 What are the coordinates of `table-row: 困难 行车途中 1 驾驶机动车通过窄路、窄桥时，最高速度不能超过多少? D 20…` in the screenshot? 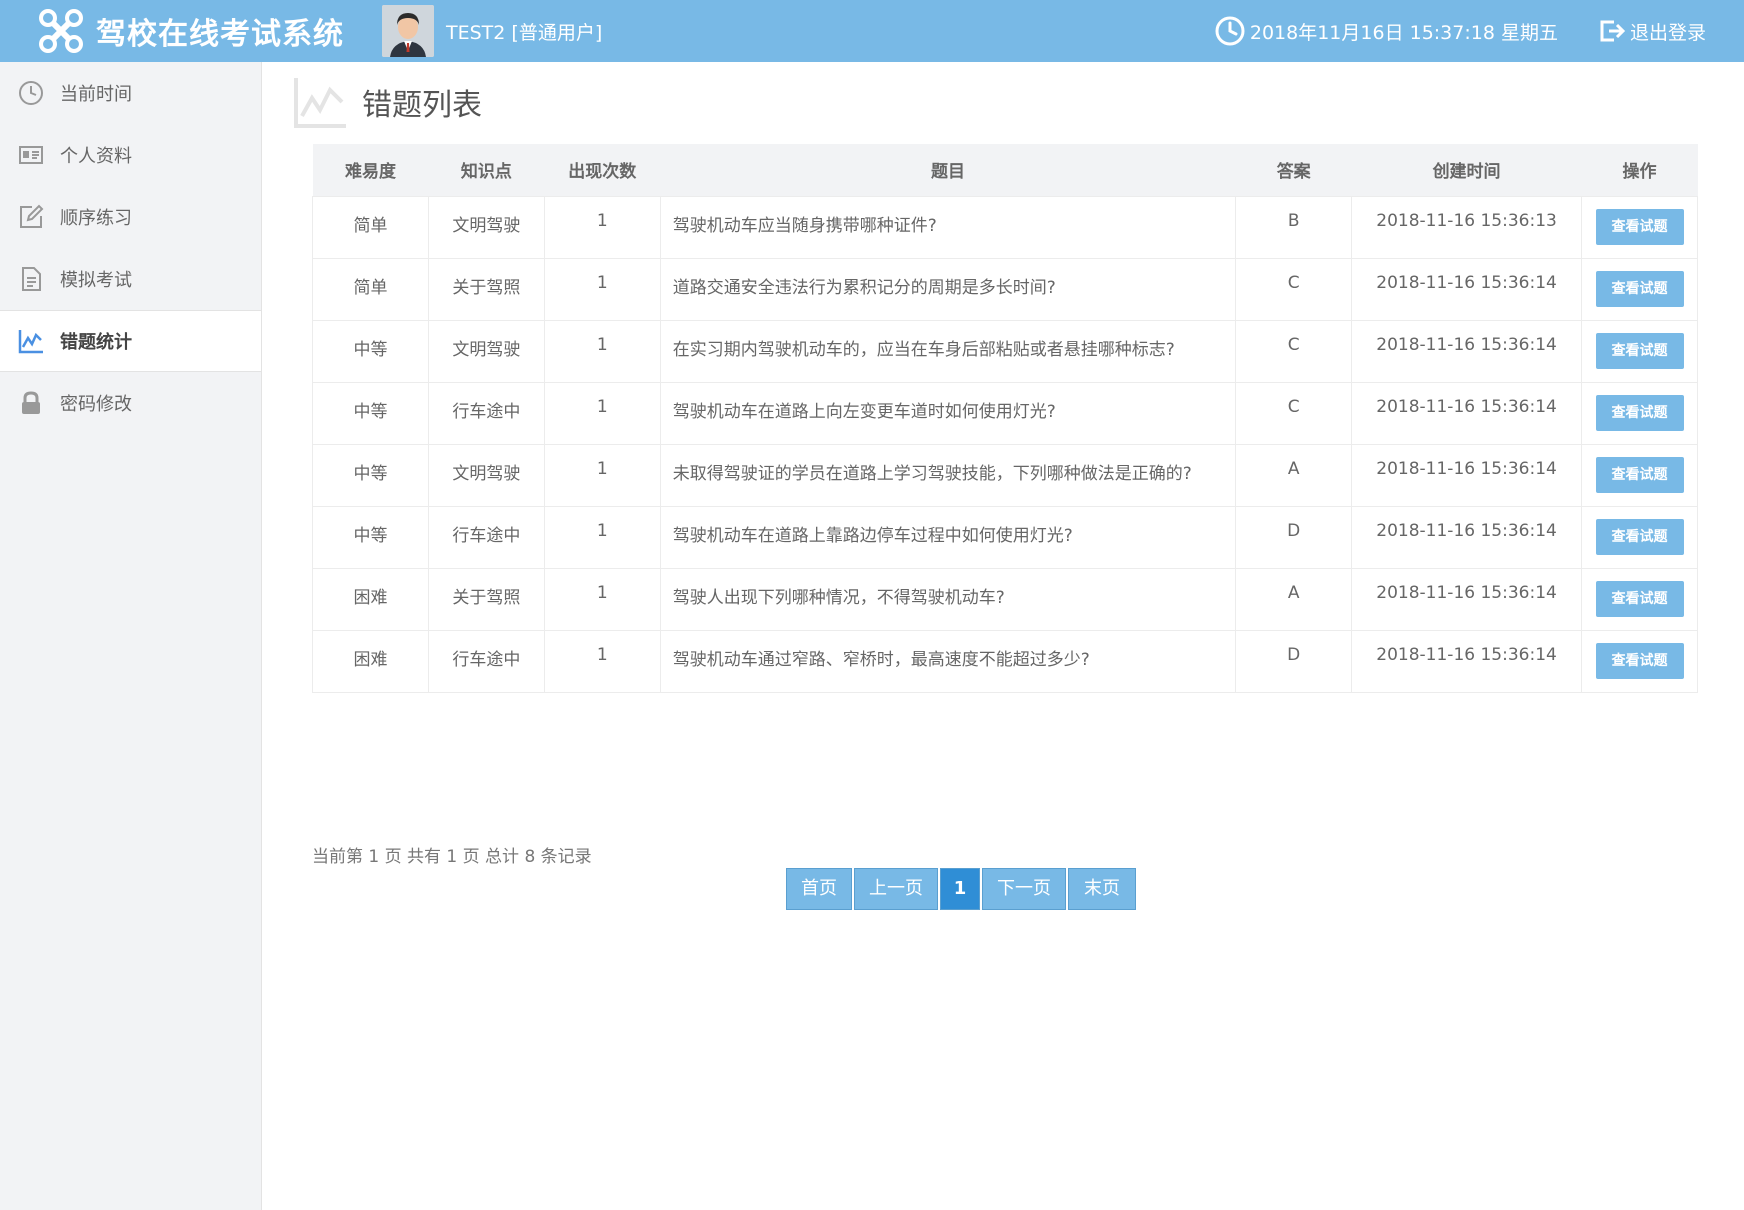 It's located at (1005, 661).